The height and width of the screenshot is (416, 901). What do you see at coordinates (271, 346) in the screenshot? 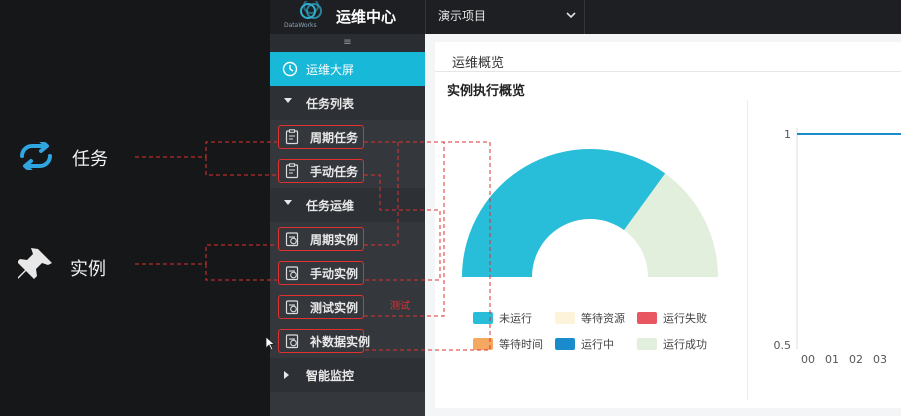
I see `mouse-cursor-icon` at bounding box center [271, 346].